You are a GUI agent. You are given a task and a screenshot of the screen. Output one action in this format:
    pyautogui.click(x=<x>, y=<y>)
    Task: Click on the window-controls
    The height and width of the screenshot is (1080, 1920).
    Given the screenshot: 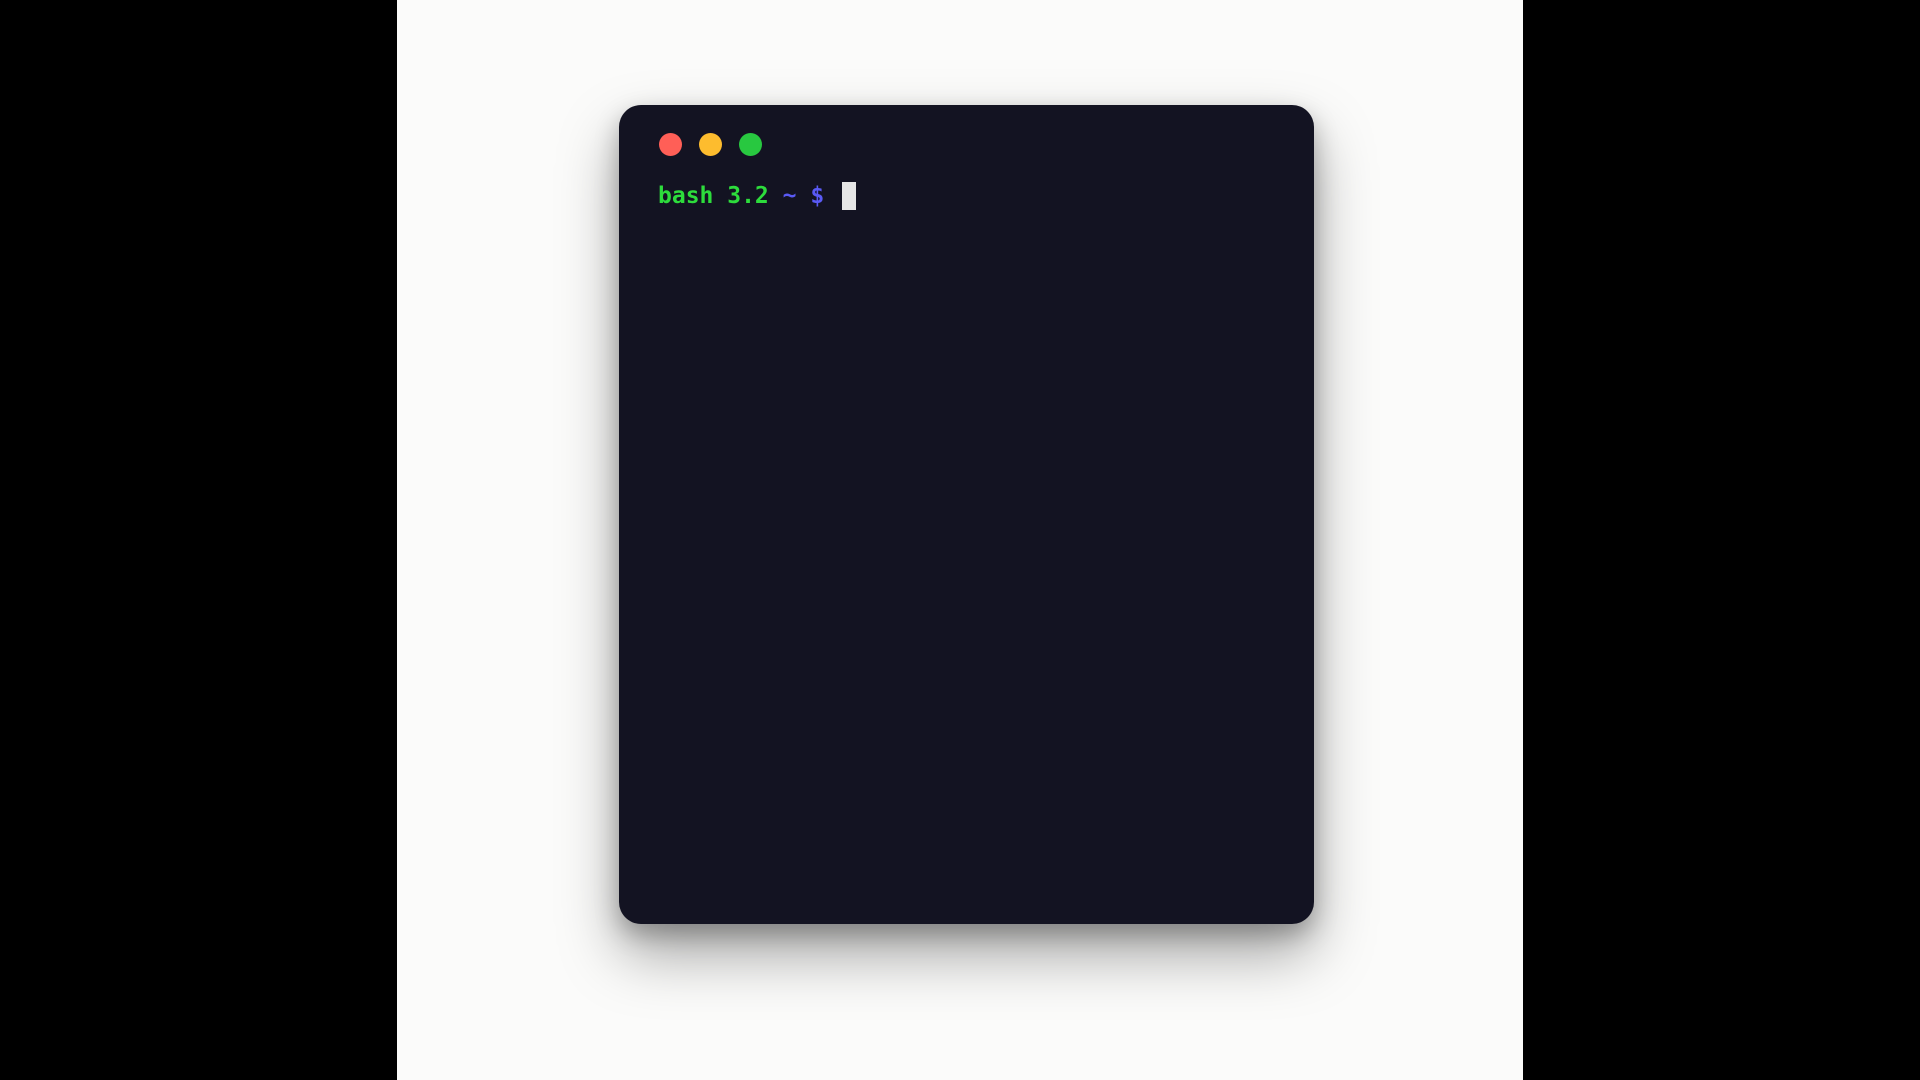 What is the action you would take?
    pyautogui.click(x=710, y=145)
    